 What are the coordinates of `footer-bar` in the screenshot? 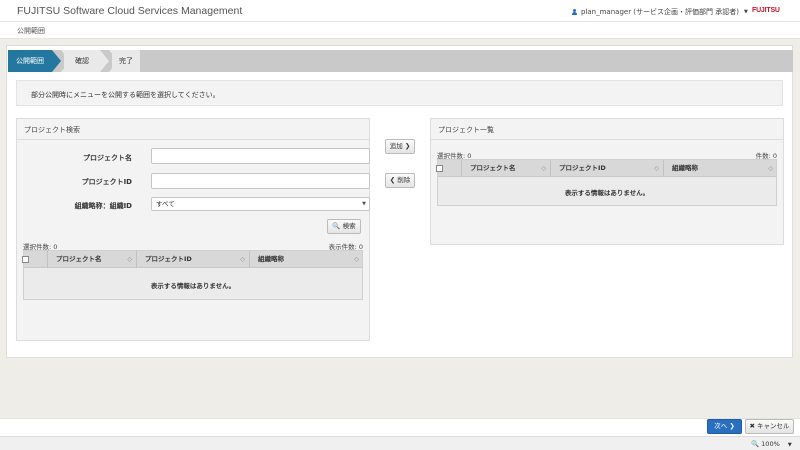 It's located at (400, 427).